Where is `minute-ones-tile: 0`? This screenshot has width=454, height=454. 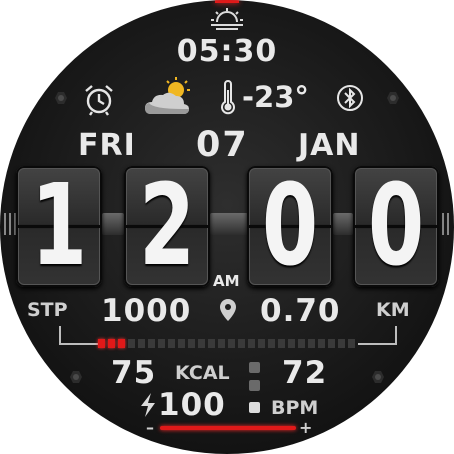 minute-ones-tile: 0 is located at coordinates (396, 226).